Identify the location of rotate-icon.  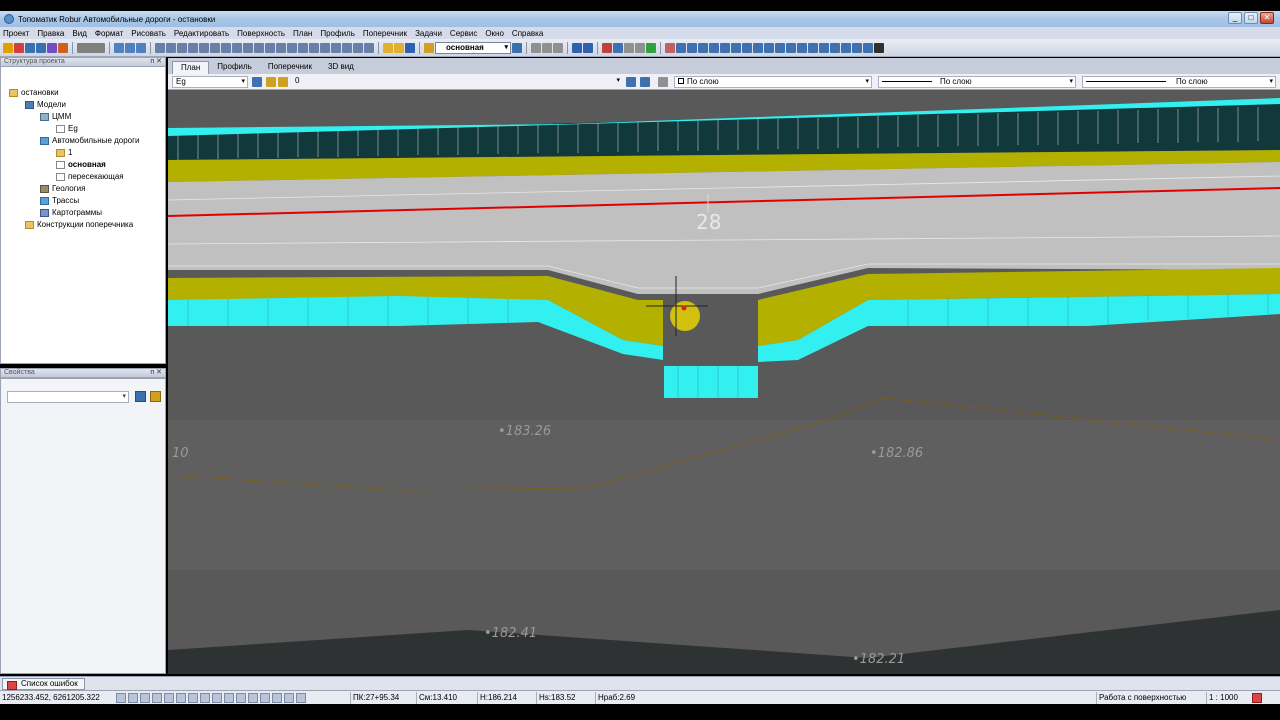
(270, 47).